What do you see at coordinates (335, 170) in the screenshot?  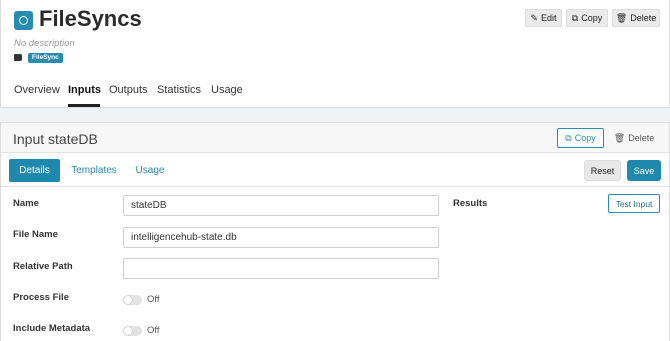 I see `subtab-bar: Details Templates Usage Reset Save` at bounding box center [335, 170].